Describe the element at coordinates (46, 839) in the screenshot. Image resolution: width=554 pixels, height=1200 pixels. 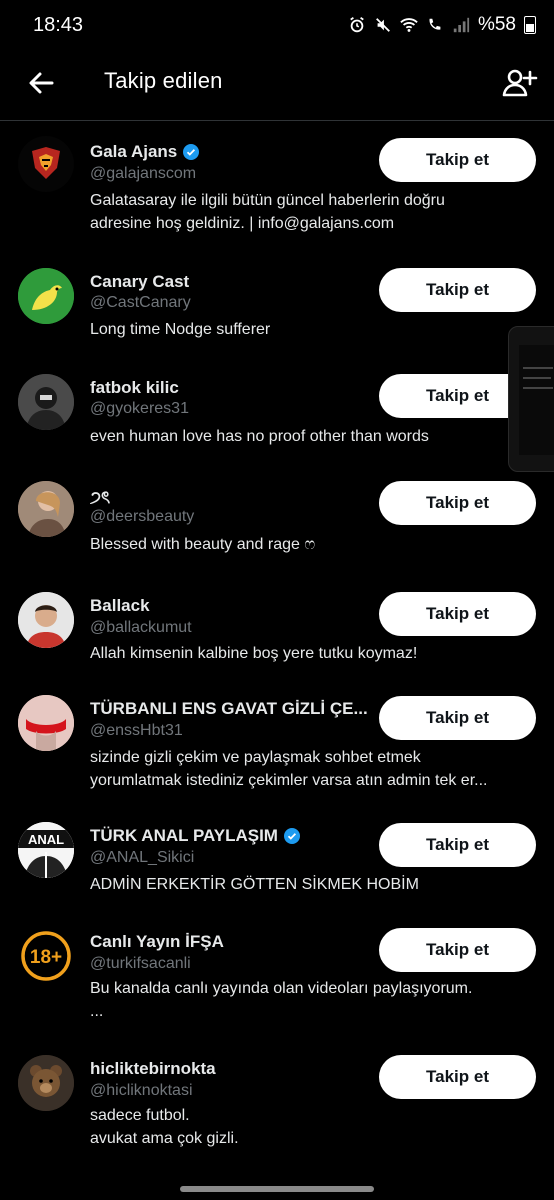
I see `svg-text: ANAL` at that location.